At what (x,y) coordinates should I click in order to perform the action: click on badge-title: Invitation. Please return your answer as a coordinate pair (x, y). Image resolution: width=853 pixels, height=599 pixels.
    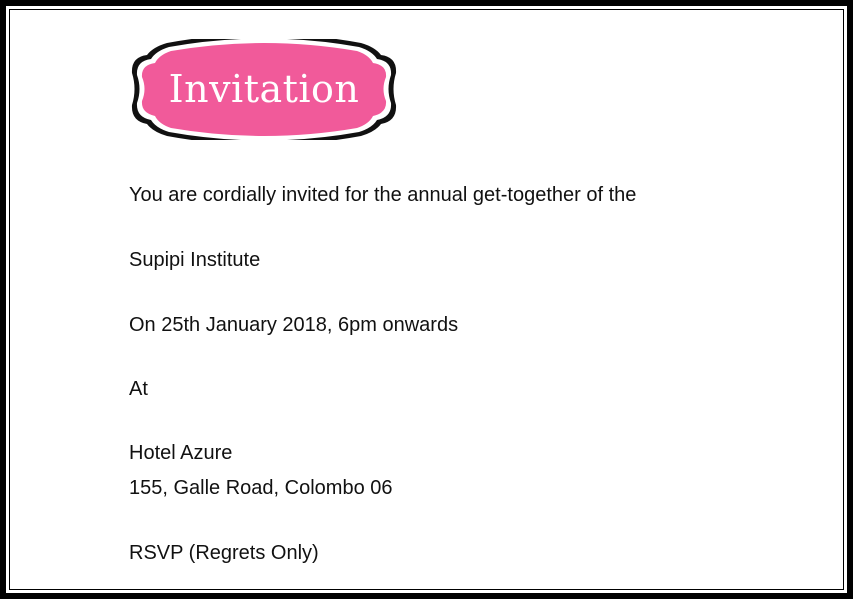
    Looking at the image, I should click on (264, 88).